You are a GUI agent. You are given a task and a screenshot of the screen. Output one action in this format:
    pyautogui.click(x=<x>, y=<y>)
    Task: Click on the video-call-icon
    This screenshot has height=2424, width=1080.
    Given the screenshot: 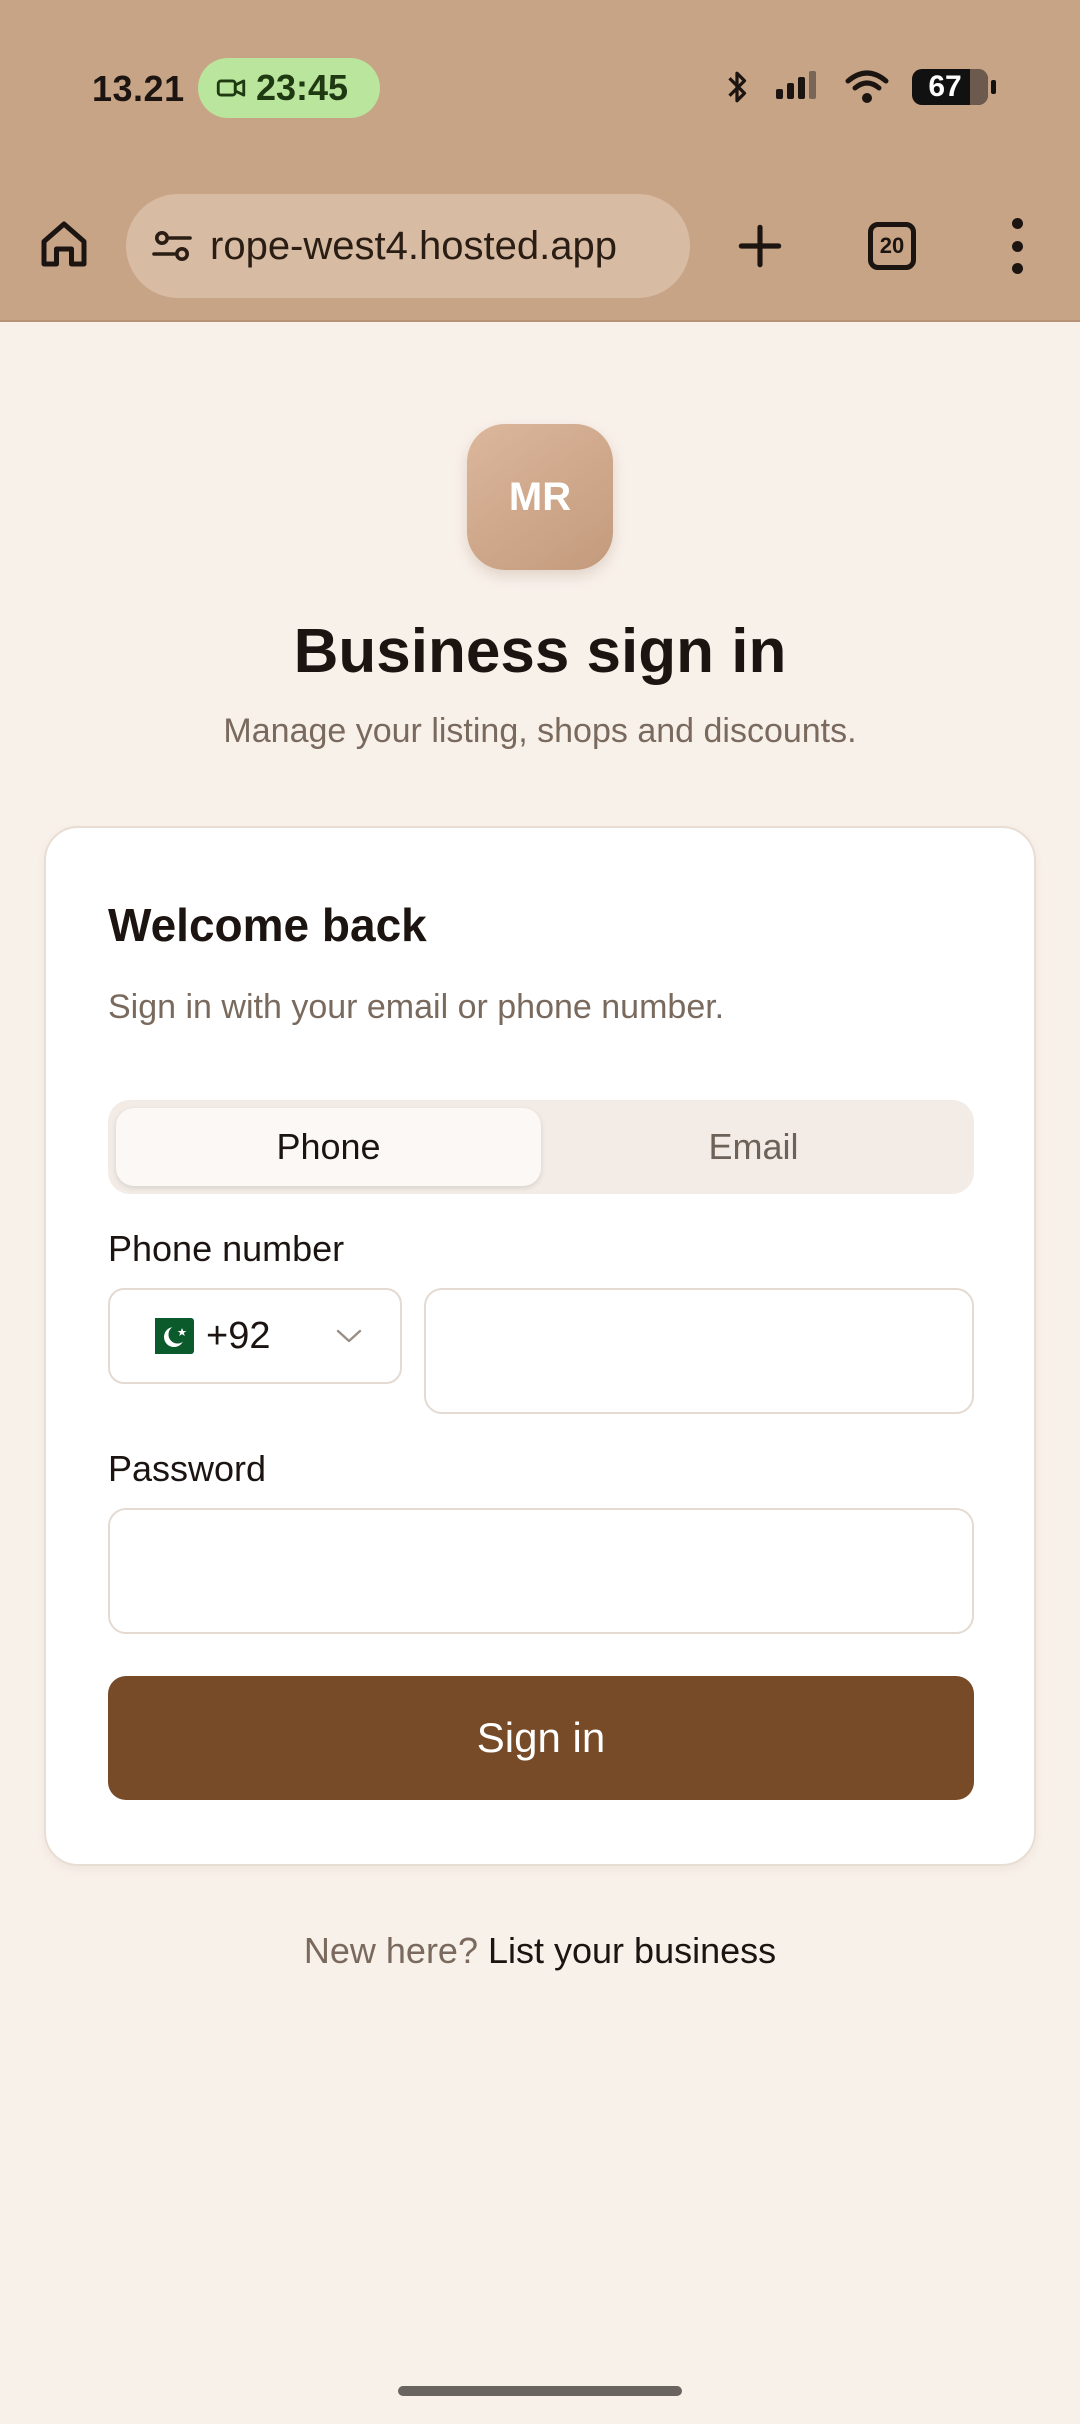 What is the action you would take?
    pyautogui.click(x=231, y=88)
    